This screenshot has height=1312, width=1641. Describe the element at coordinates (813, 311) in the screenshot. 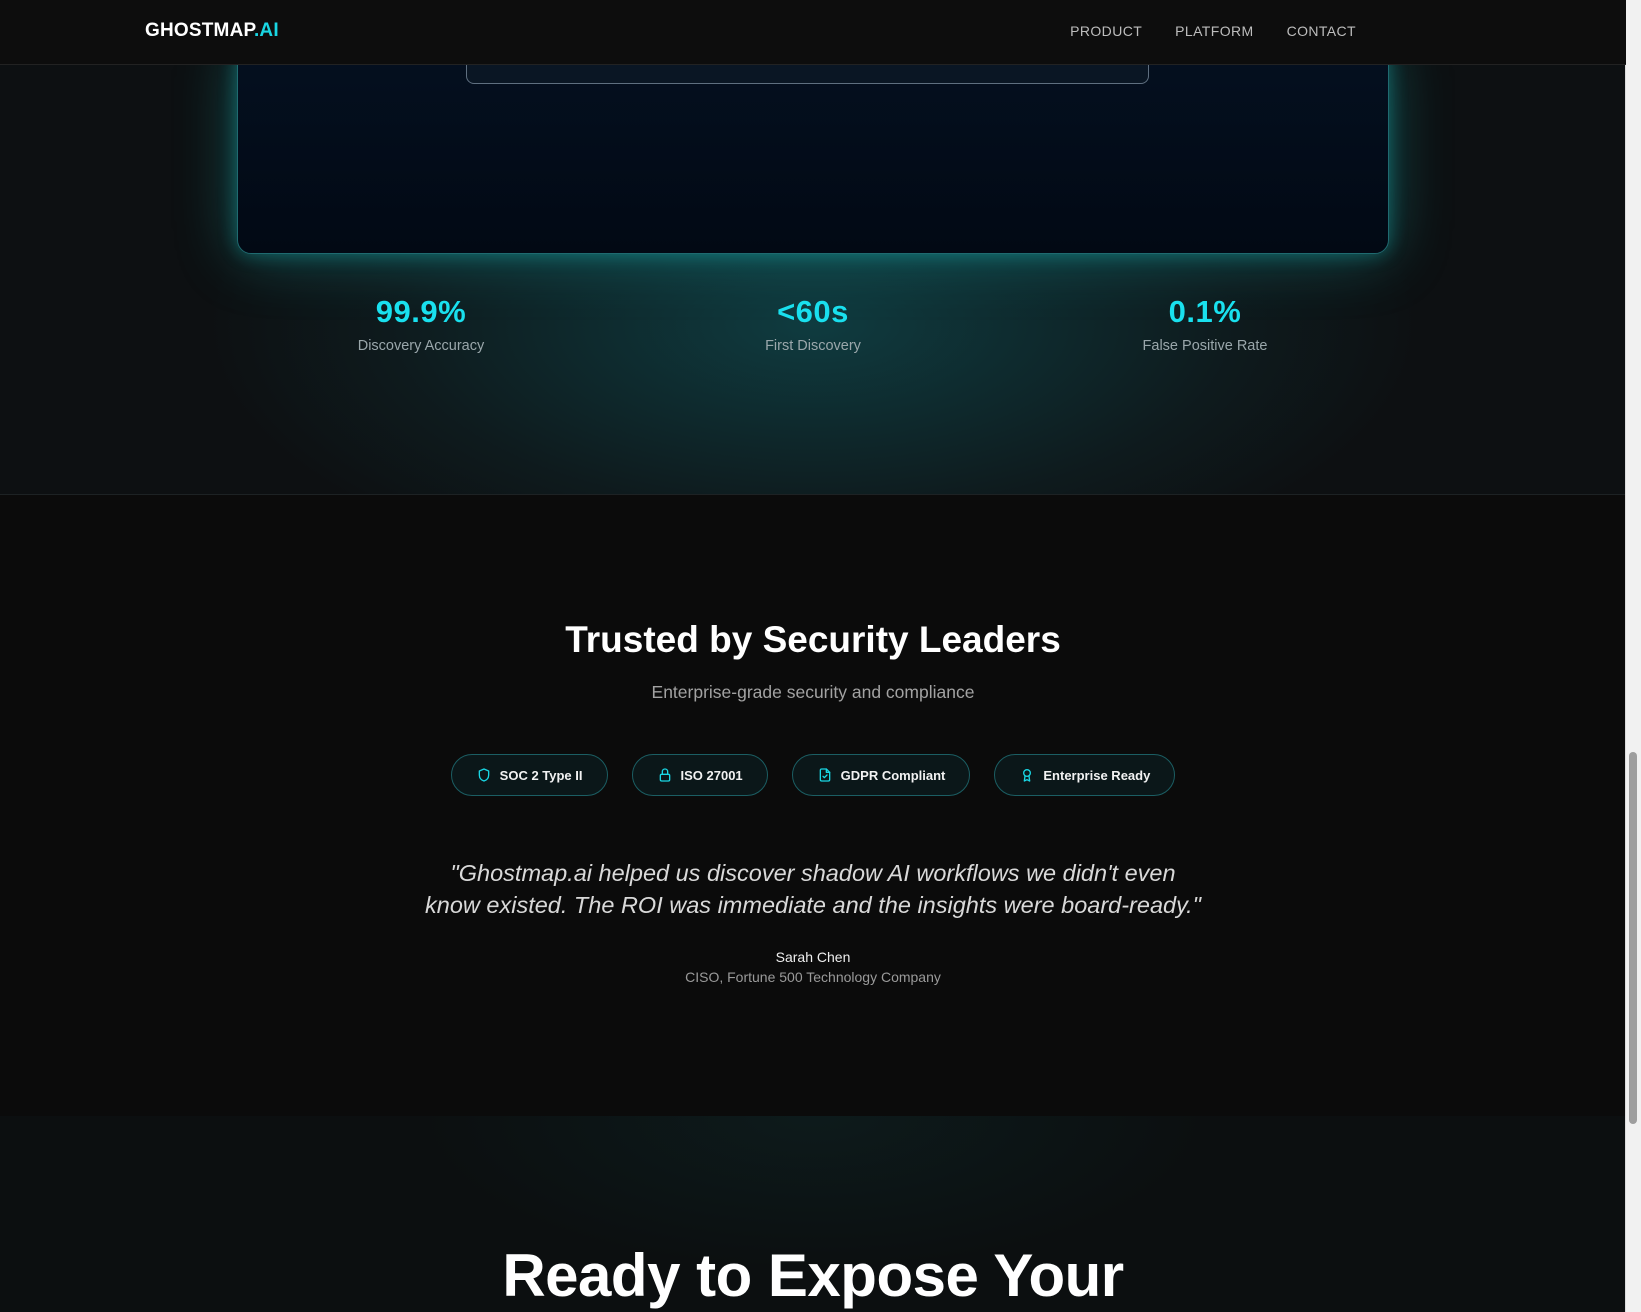

I see `stat-value: <60s` at that location.